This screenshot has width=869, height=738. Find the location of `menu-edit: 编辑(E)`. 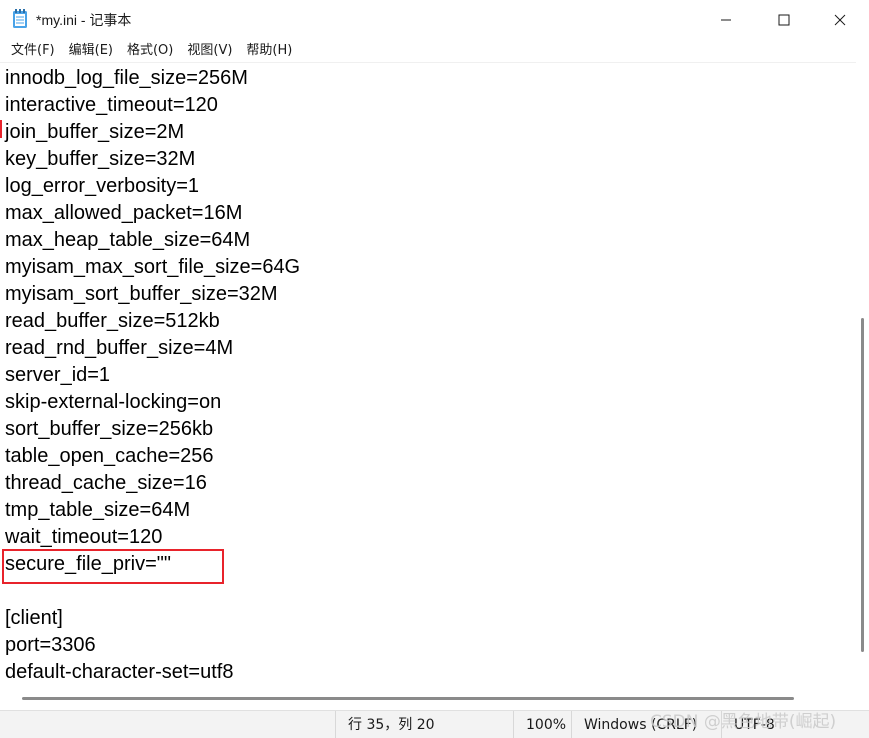

menu-edit: 编辑(E) is located at coordinates (91, 51).